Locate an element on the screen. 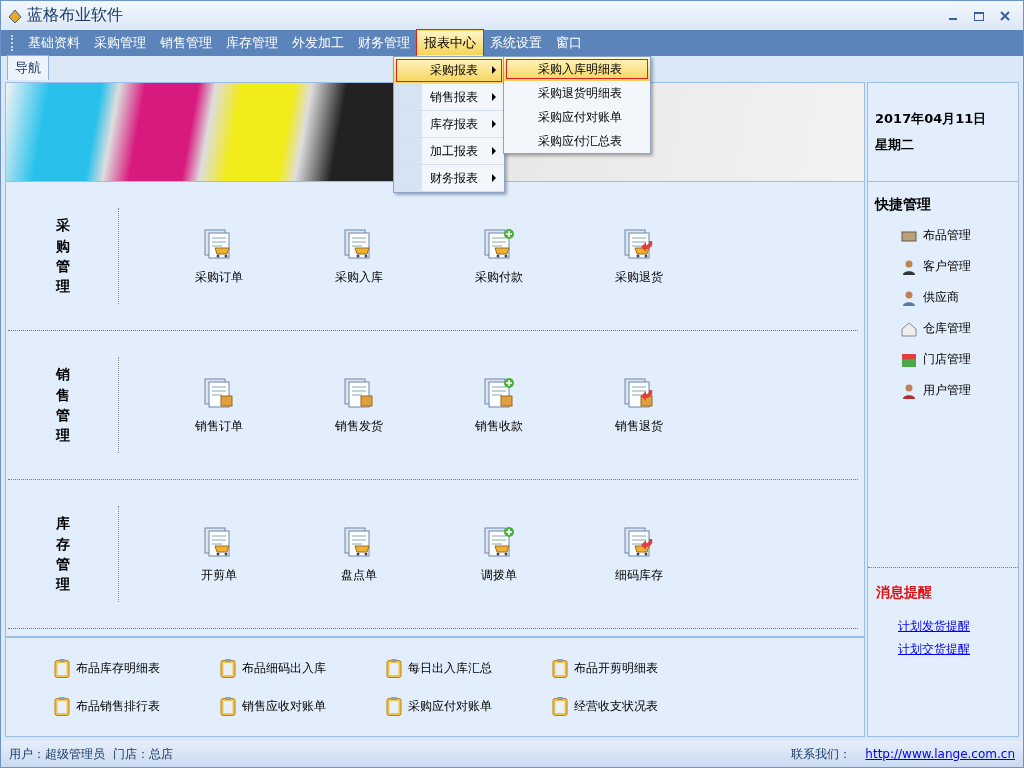  module-button: 细码库存 is located at coordinates (639, 554).